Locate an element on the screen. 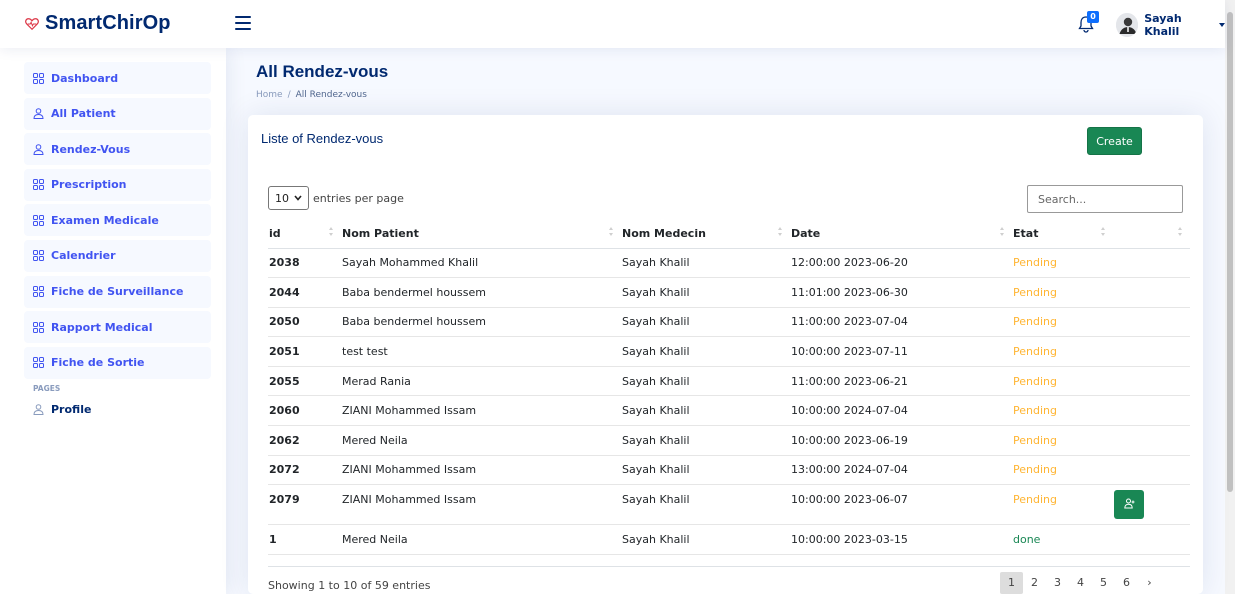 The image size is (1235, 594). page-scrollbar is located at coordinates (1230, 297).